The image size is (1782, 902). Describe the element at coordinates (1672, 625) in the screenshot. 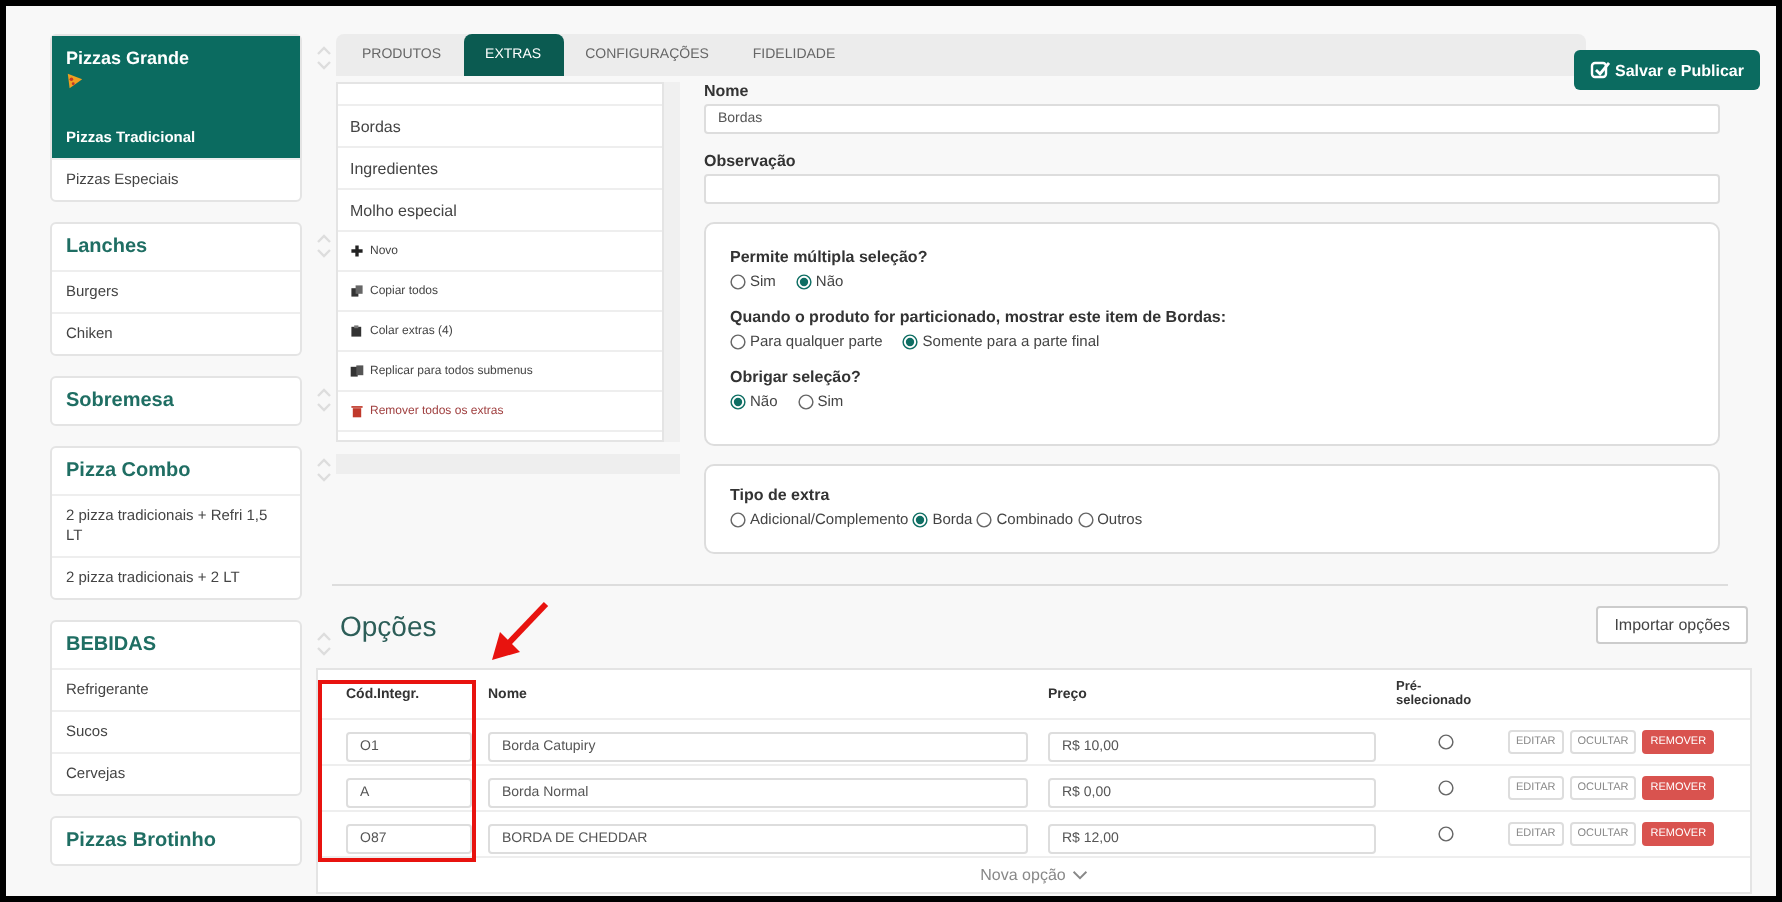

I see `import-options-button: Importar opções` at that location.